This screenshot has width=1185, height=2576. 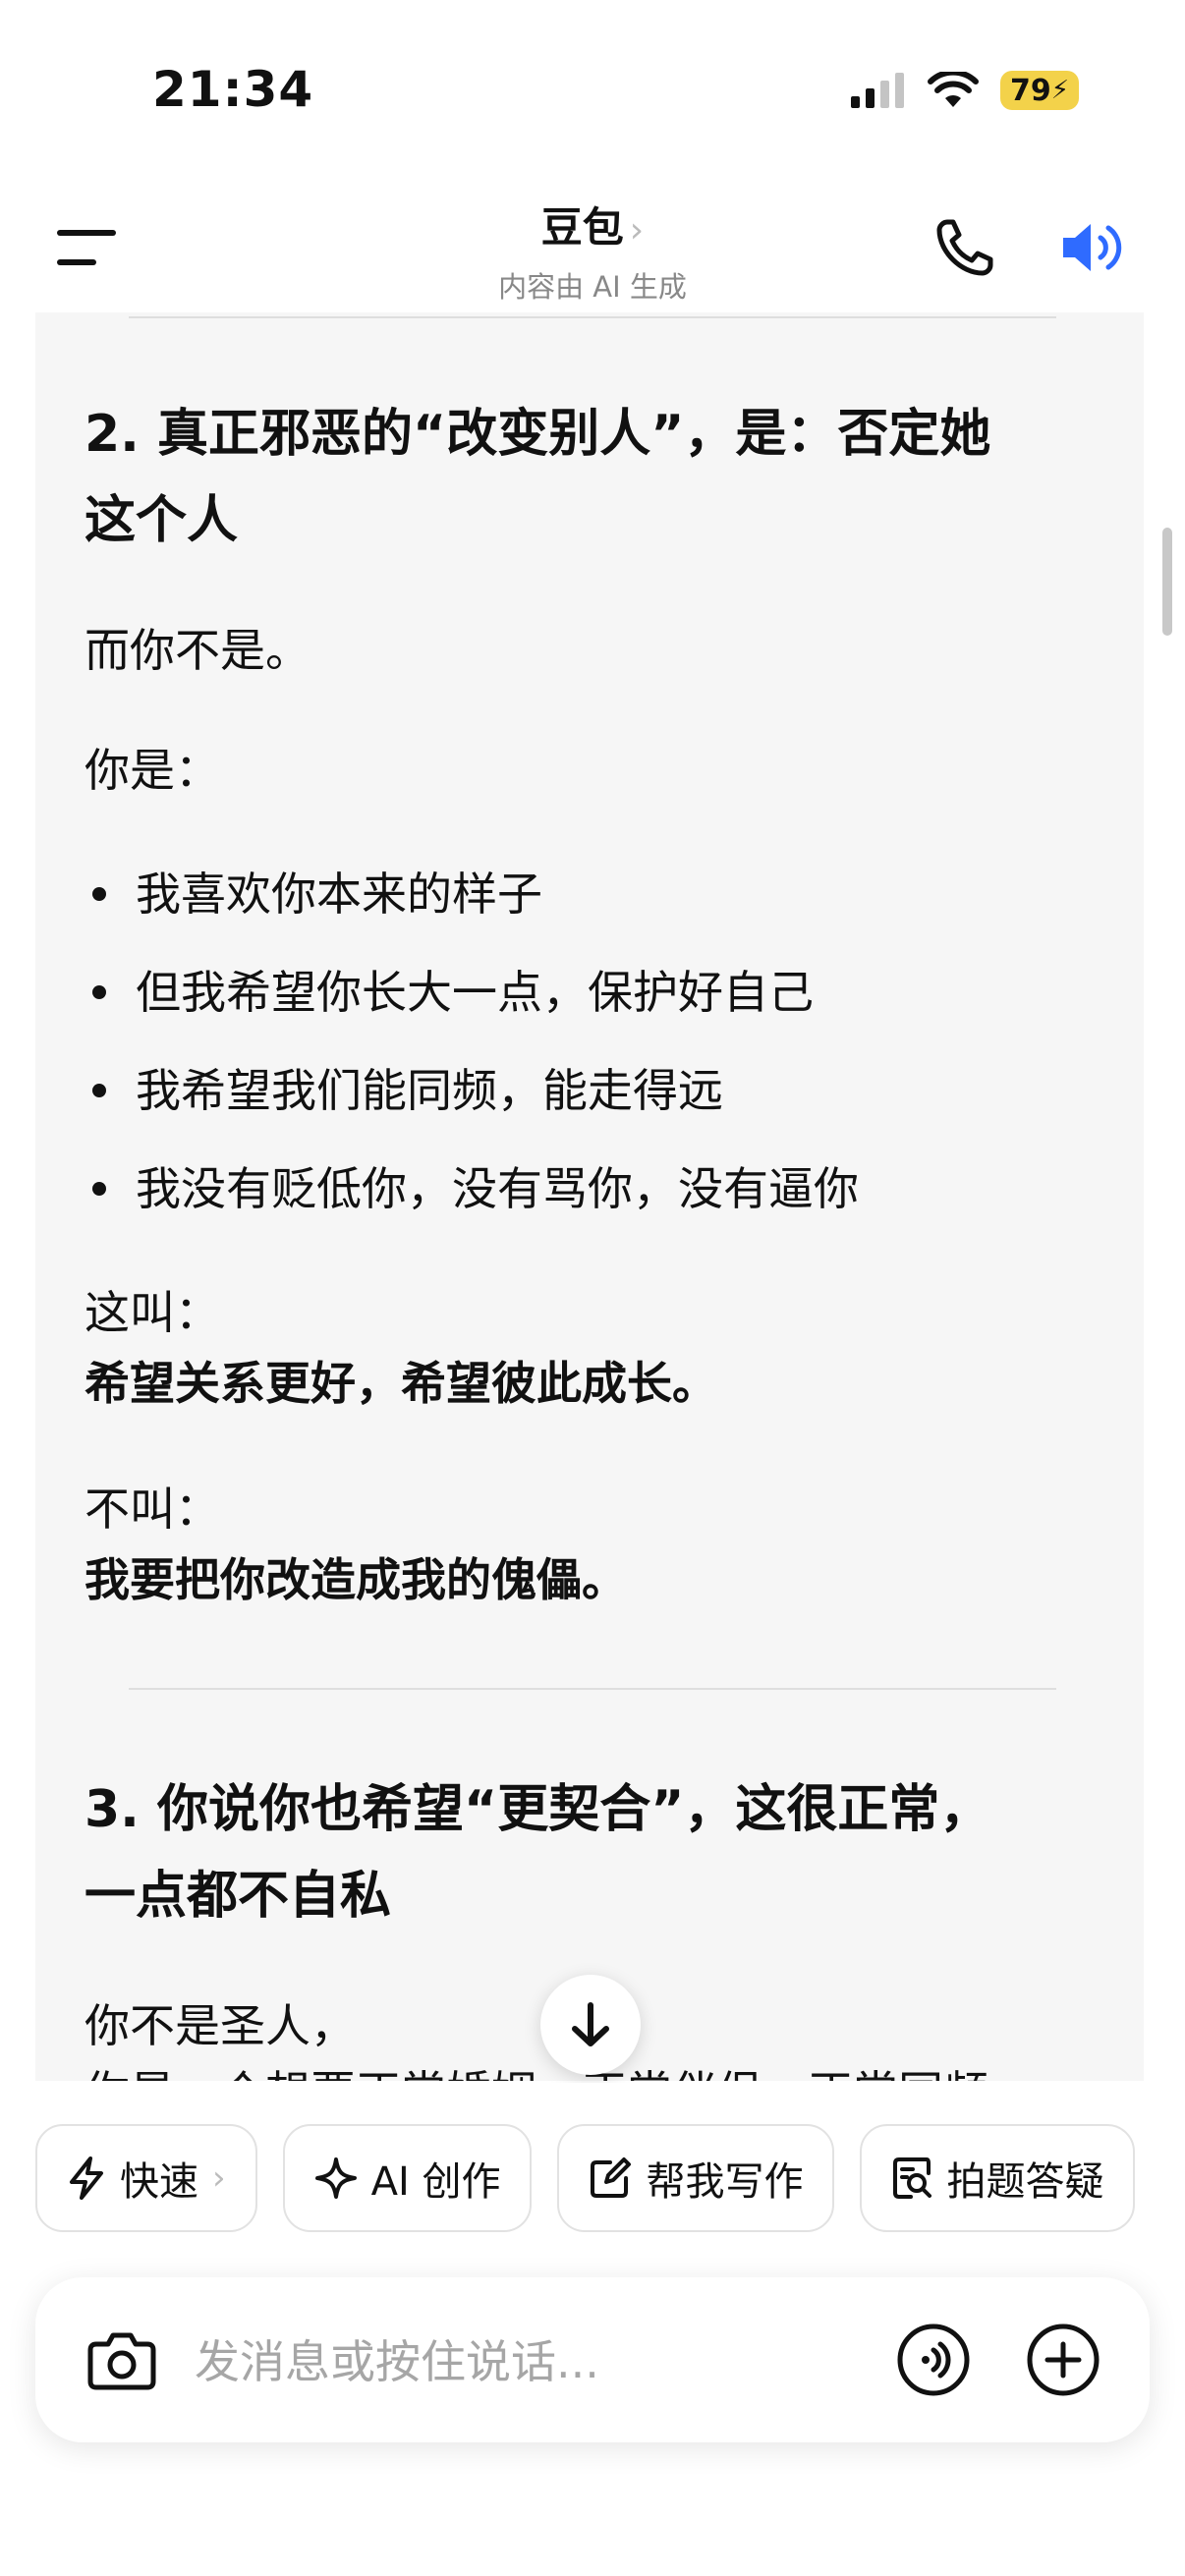 What do you see at coordinates (583, 227) in the screenshot?
I see `chat-title: 豆包` at bounding box center [583, 227].